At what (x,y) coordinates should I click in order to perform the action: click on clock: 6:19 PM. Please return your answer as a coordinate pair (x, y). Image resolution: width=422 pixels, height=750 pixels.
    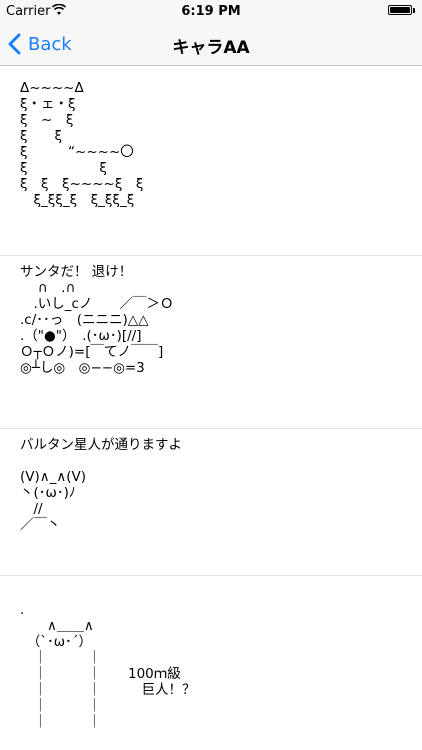
    Looking at the image, I should click on (211, 11).